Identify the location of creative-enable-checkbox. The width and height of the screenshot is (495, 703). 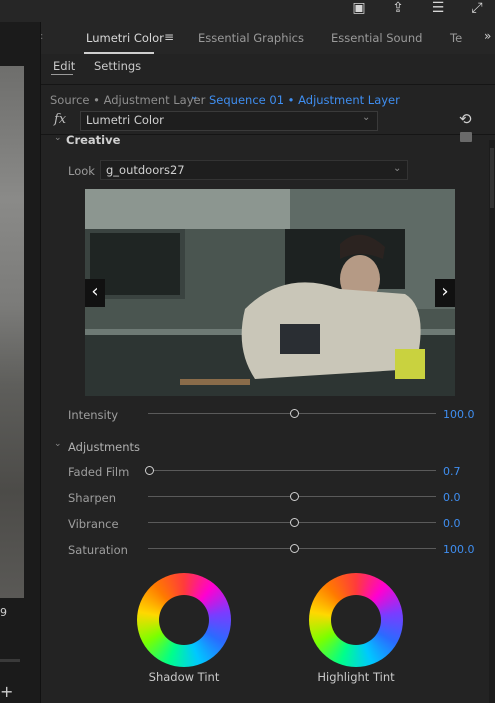
(466, 137).